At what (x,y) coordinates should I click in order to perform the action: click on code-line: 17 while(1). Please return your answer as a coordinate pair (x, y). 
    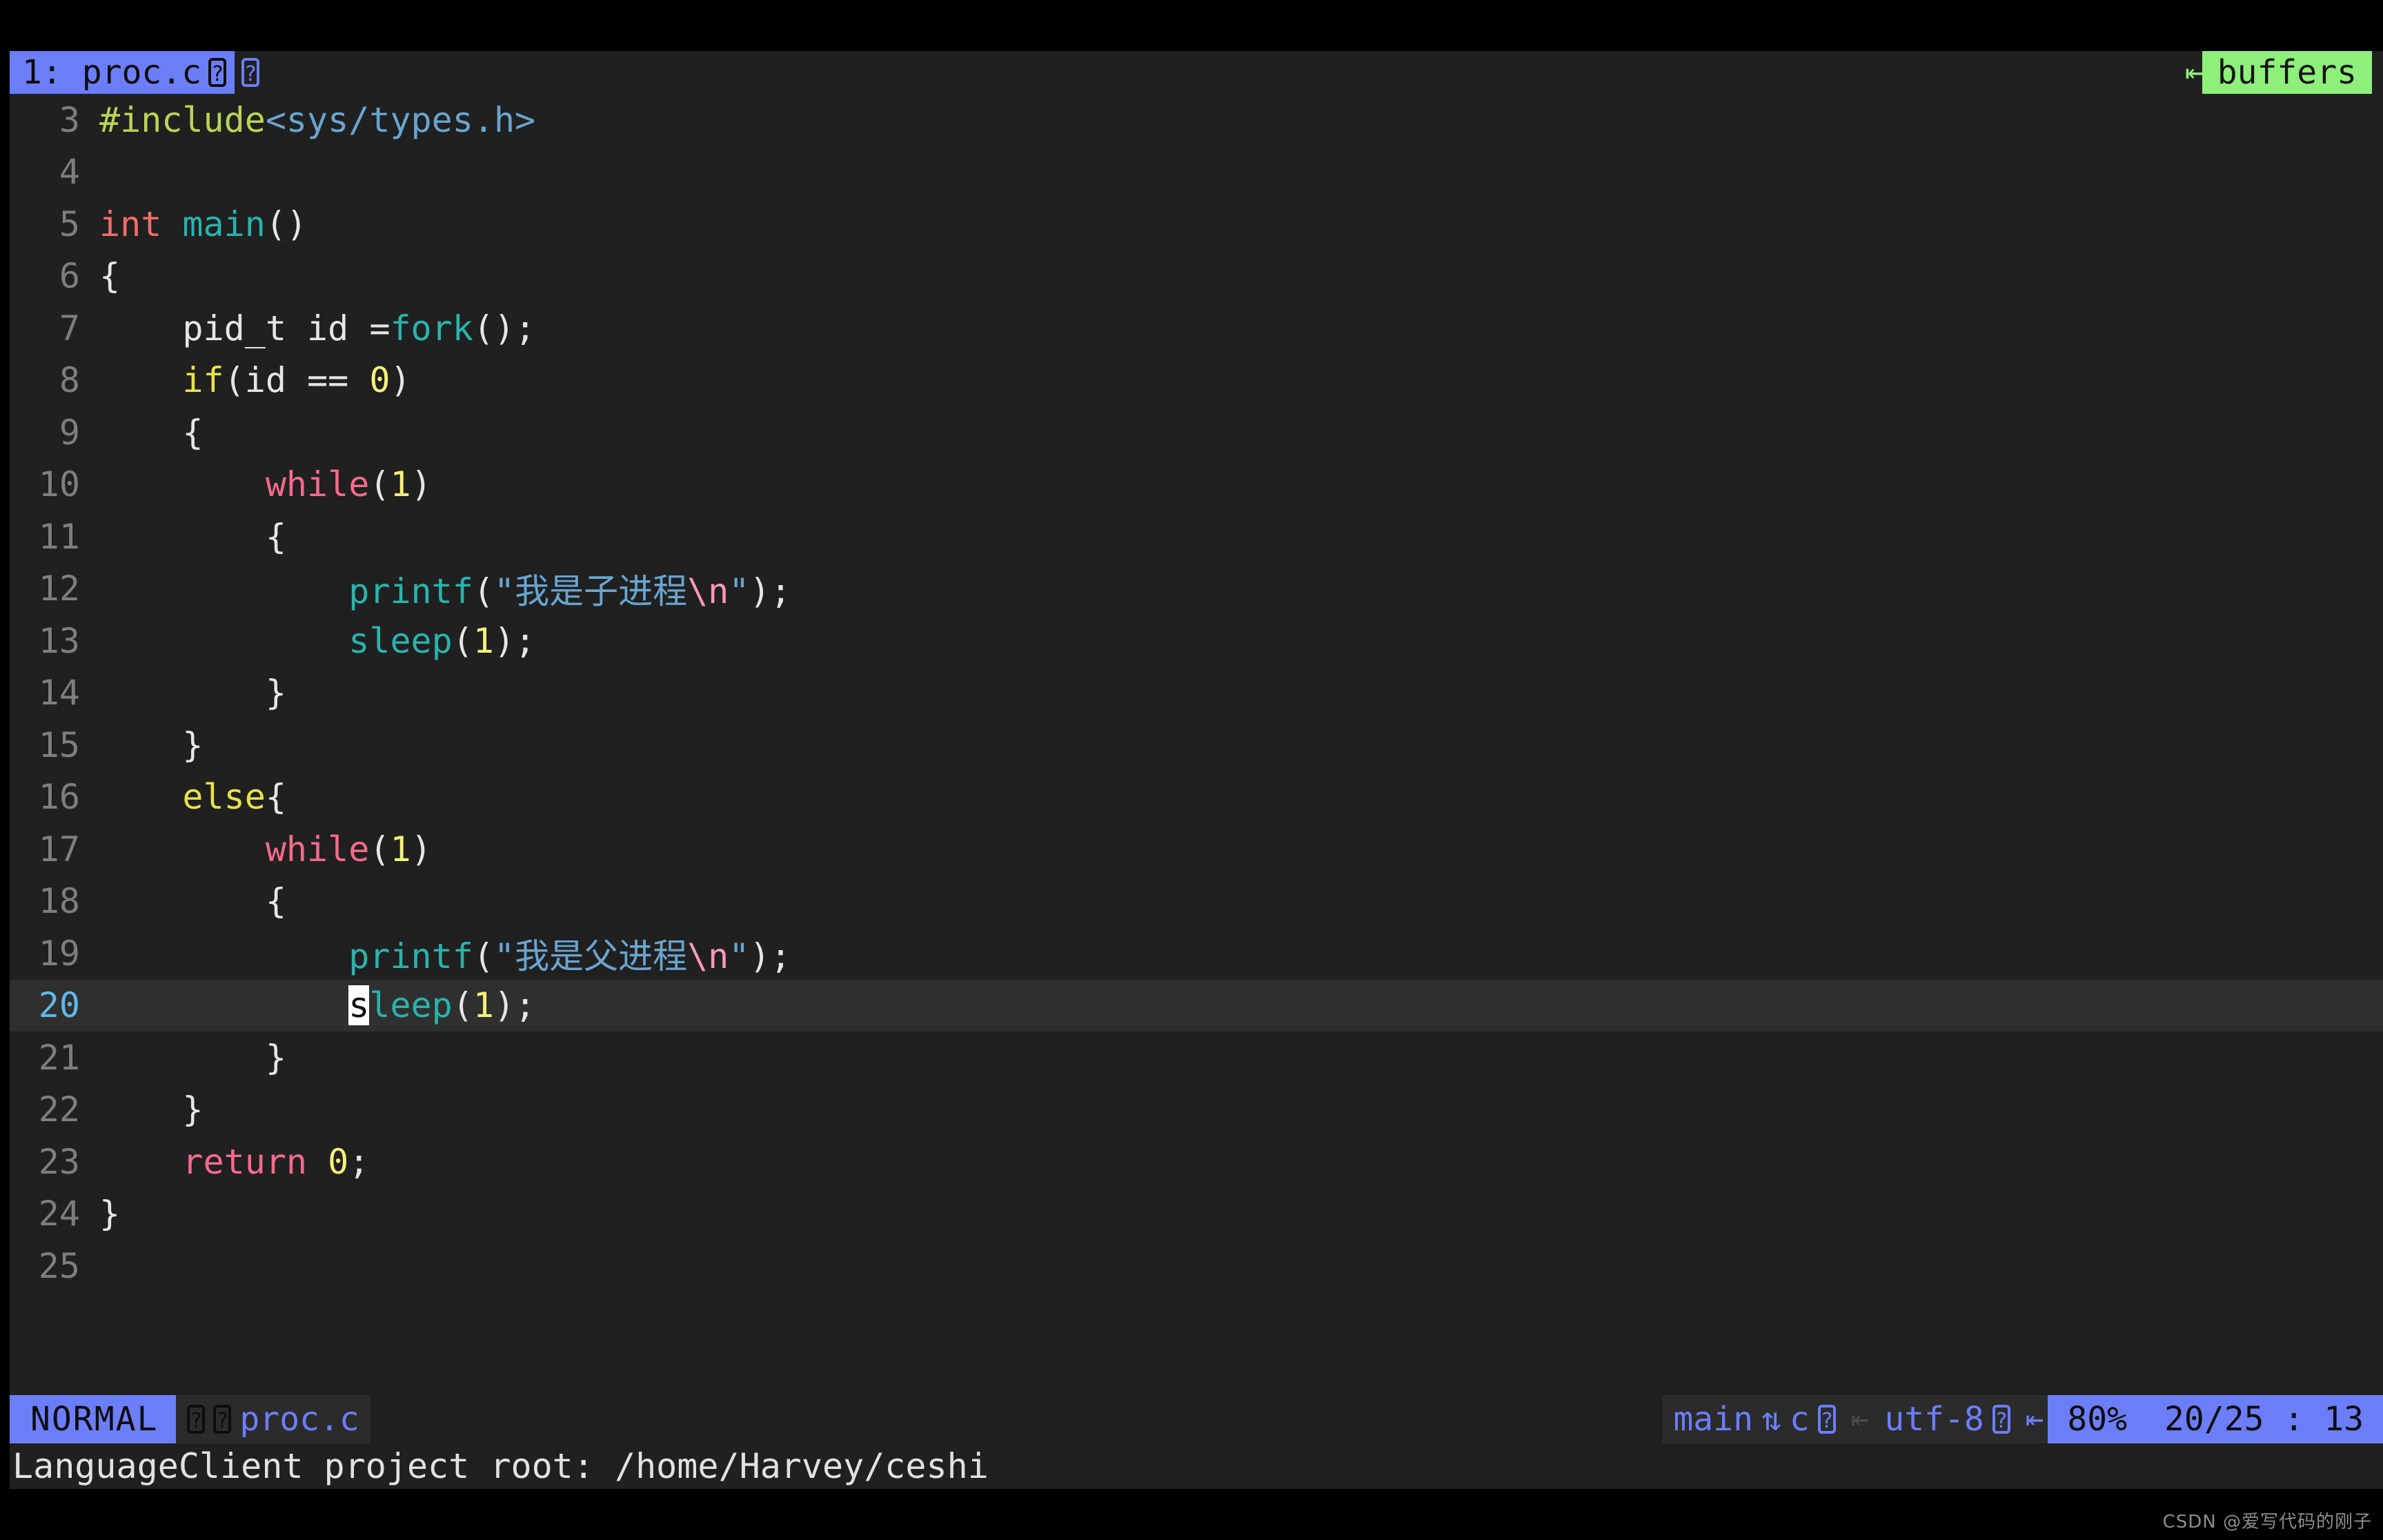
    Looking at the image, I should click on (1196, 850).